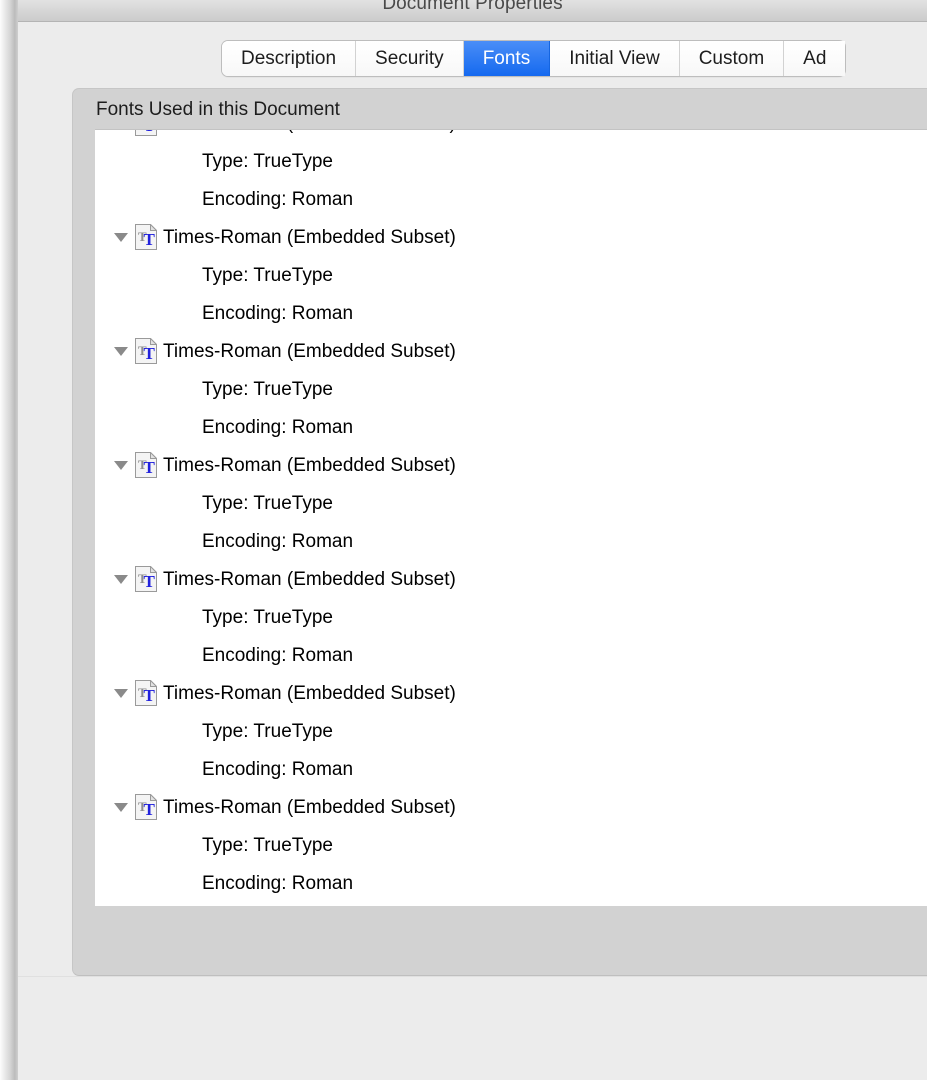  What do you see at coordinates (472, 976) in the screenshot?
I see `dialog-lower-separator` at bounding box center [472, 976].